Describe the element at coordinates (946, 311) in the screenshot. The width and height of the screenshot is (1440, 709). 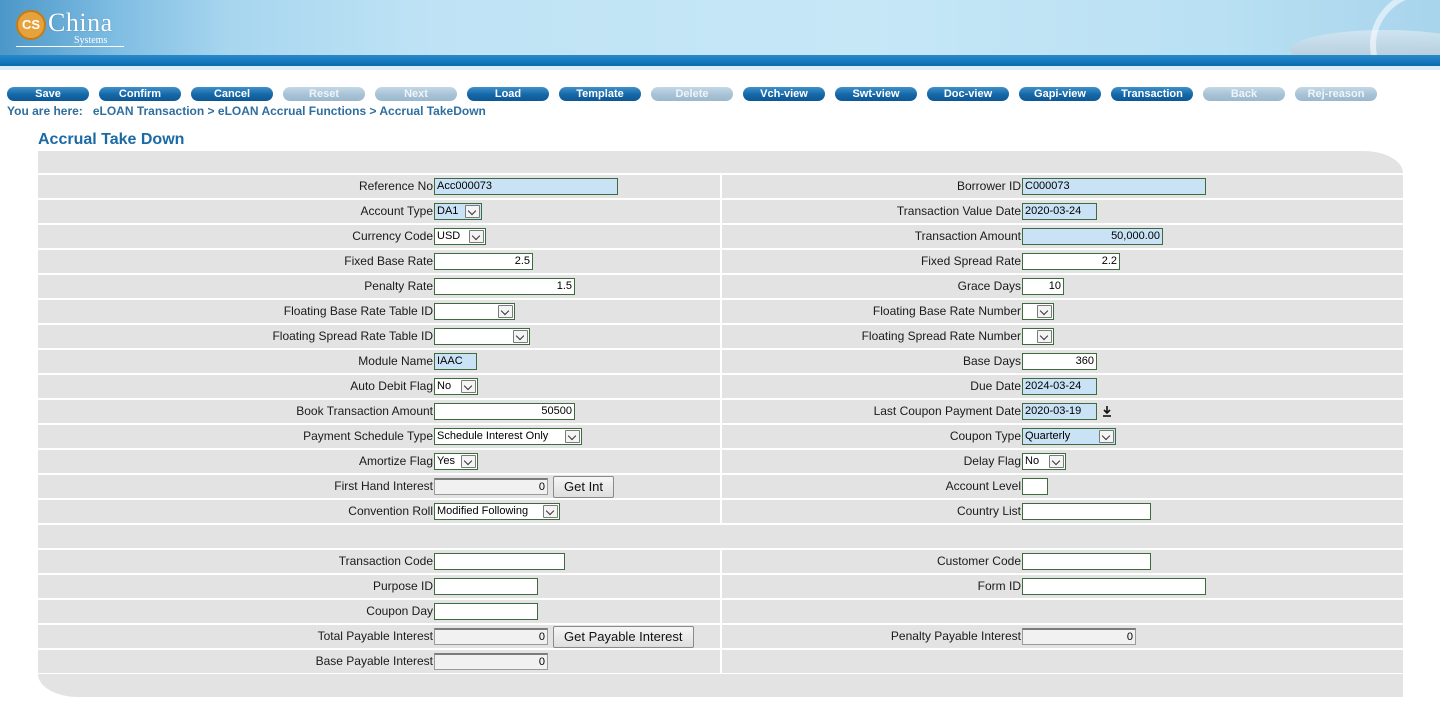
I see `floating-base-rate-number-label: Floating Base Rate Number` at that location.